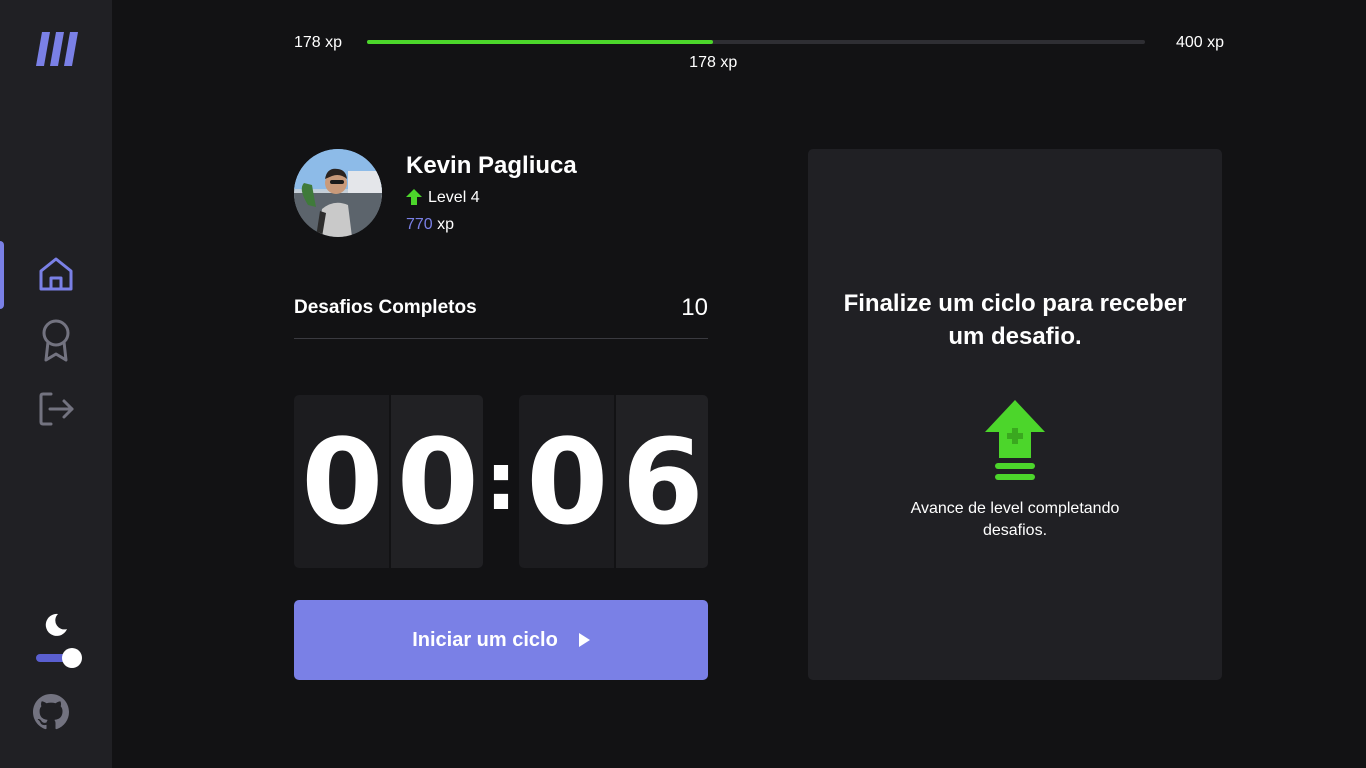  I want to click on minutes-ones-digit: 0, so click(435, 481).